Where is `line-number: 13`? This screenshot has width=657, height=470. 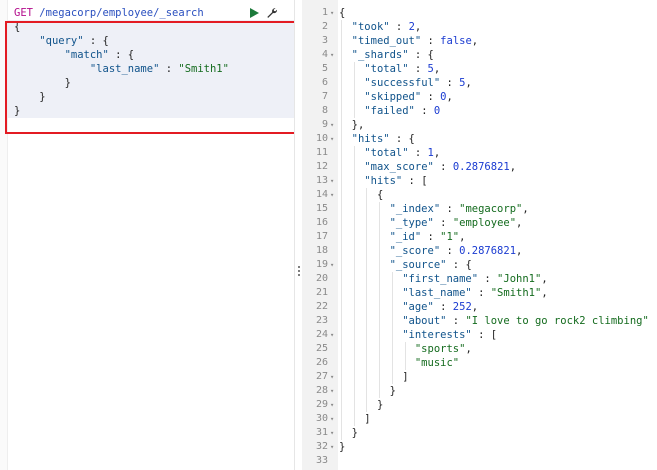
line-number: 13 is located at coordinates (321, 180).